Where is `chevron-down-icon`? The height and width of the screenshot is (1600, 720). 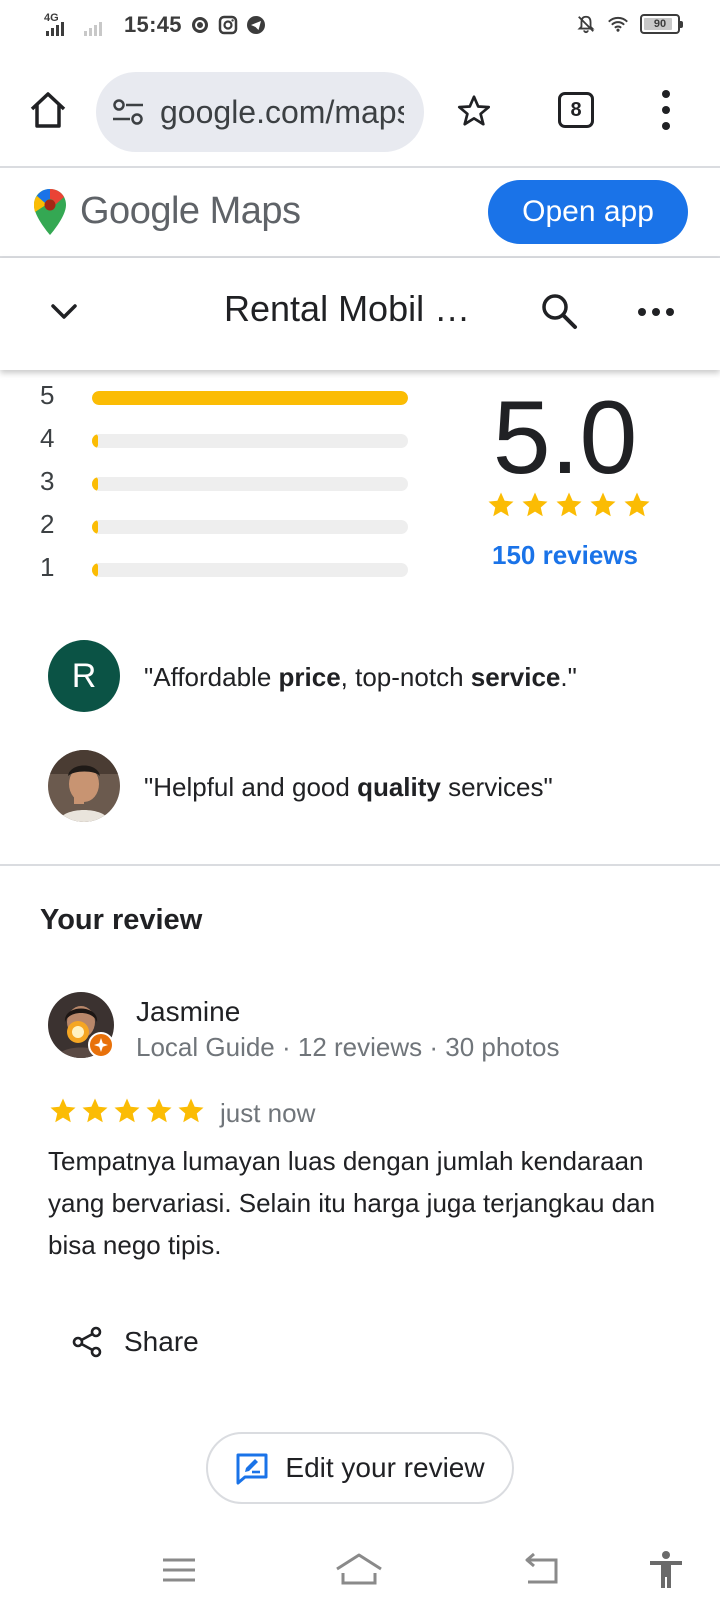 chevron-down-icon is located at coordinates (64, 312).